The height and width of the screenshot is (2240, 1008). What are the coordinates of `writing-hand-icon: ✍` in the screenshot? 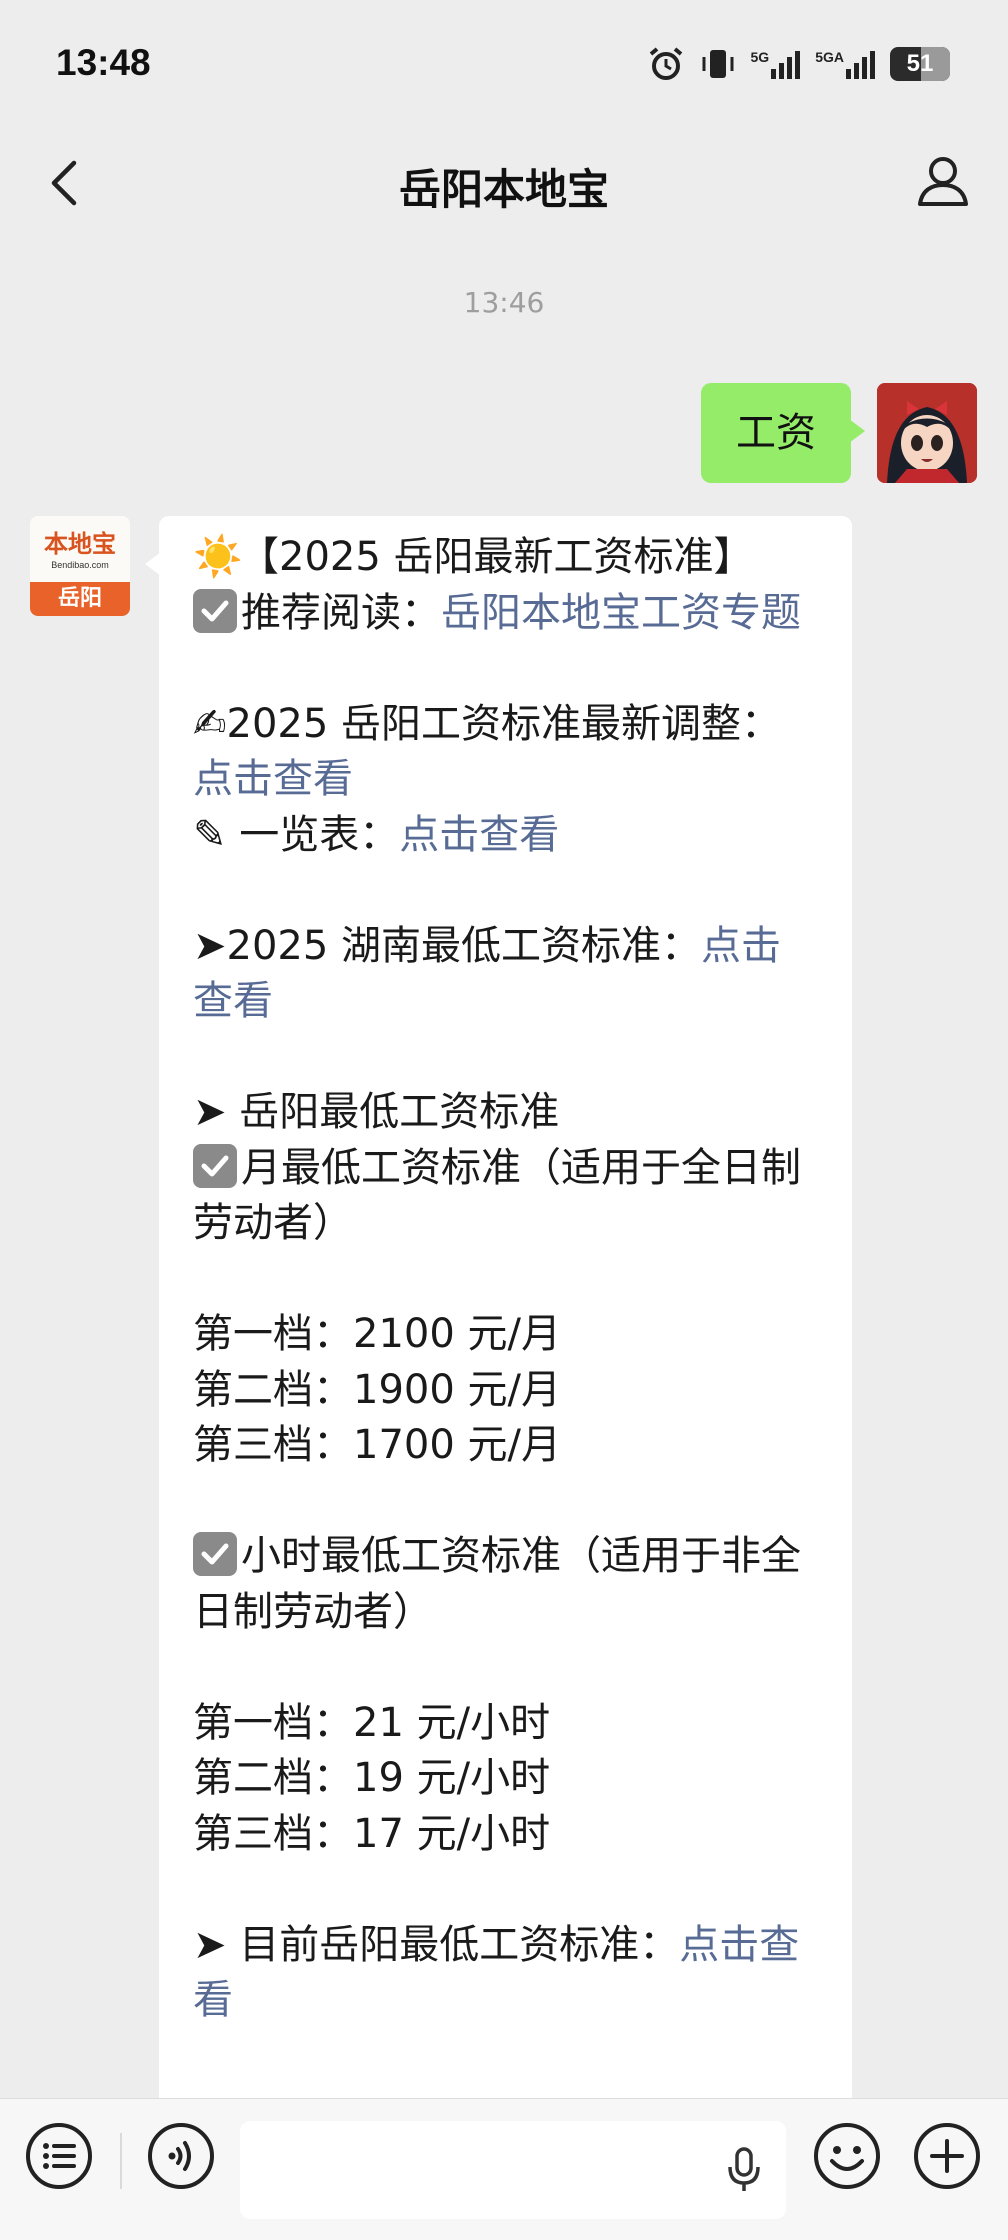 It's located at (210, 723).